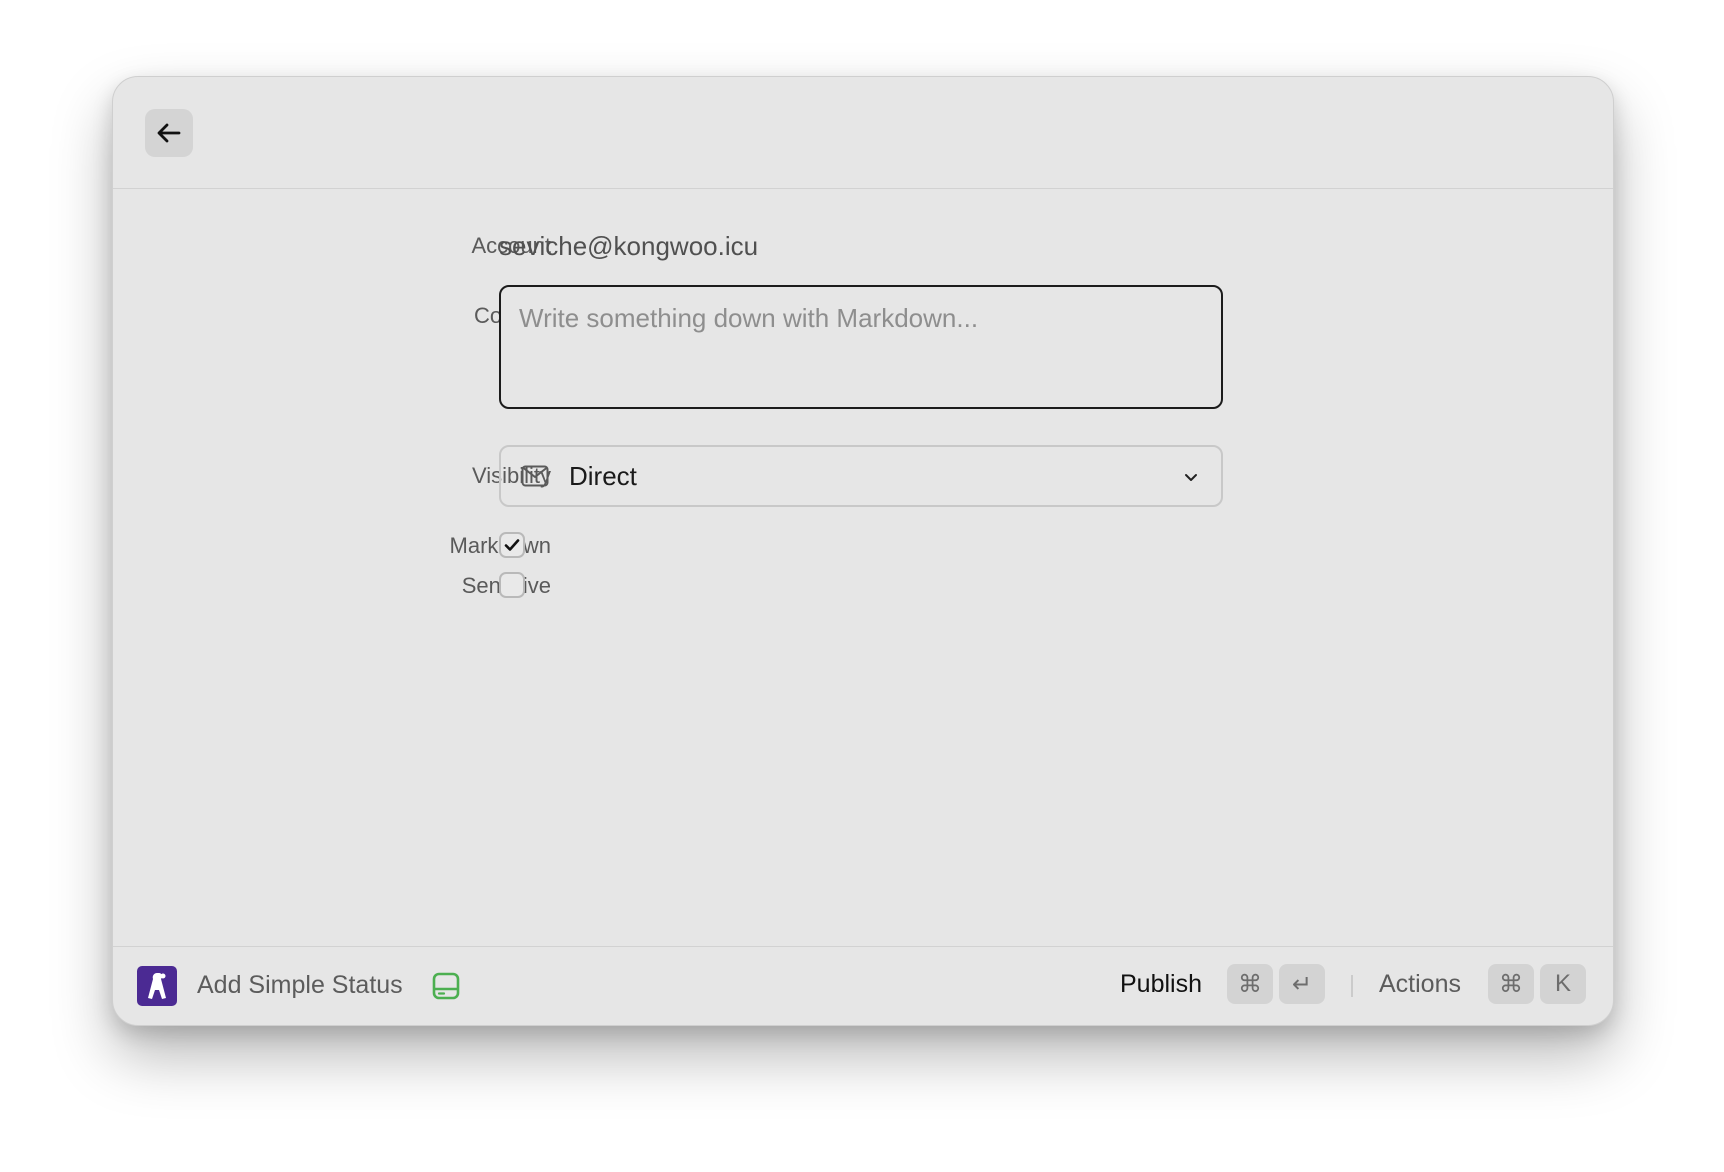 The height and width of the screenshot is (1172, 1724). Describe the element at coordinates (446, 986) in the screenshot. I see `hard-drive-icon` at that location.